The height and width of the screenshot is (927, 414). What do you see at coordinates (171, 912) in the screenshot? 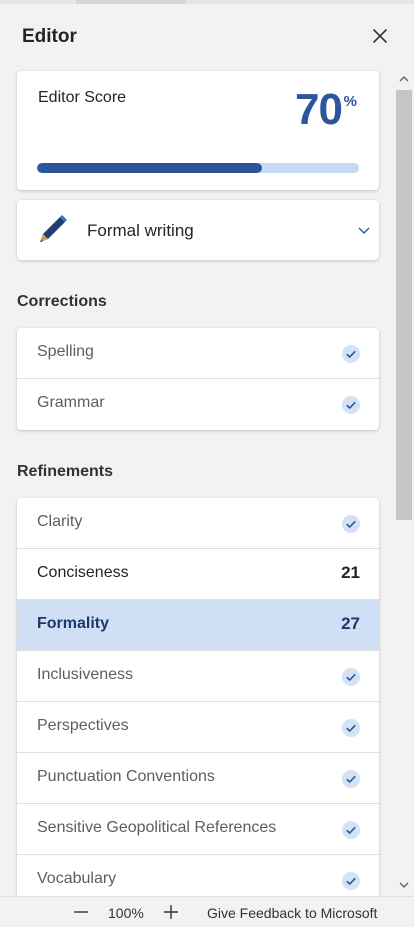
I see `zoom-in-icon` at bounding box center [171, 912].